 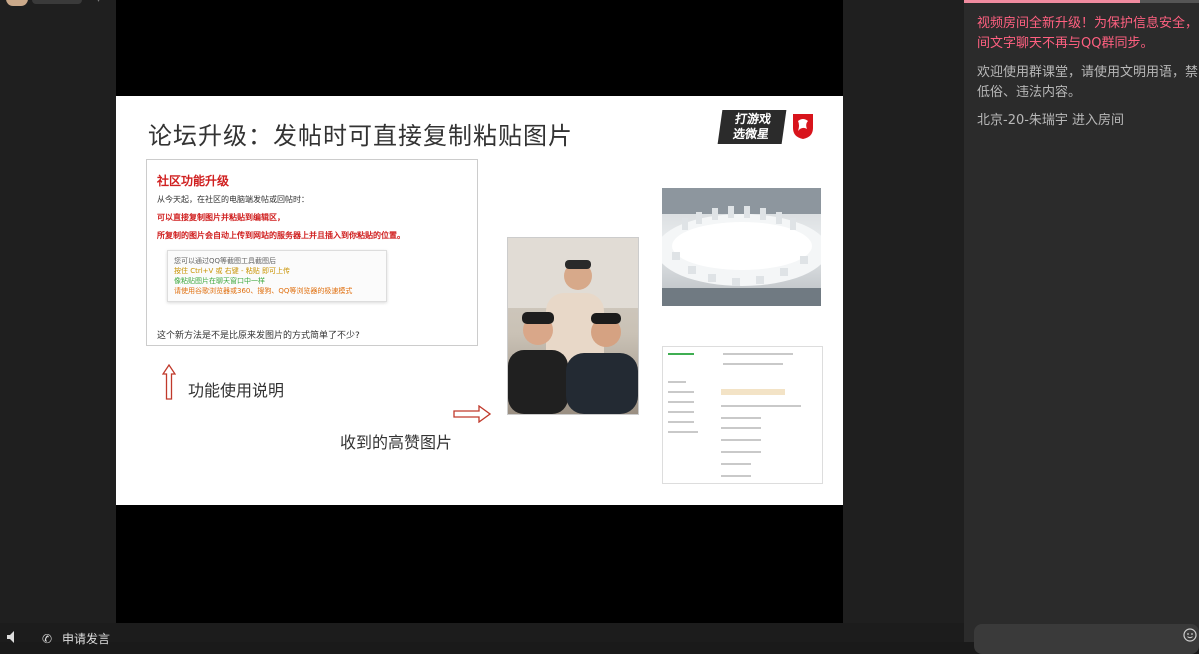 What do you see at coordinates (98, 2) in the screenshot?
I see `chevron-down-icon: ▾` at bounding box center [98, 2].